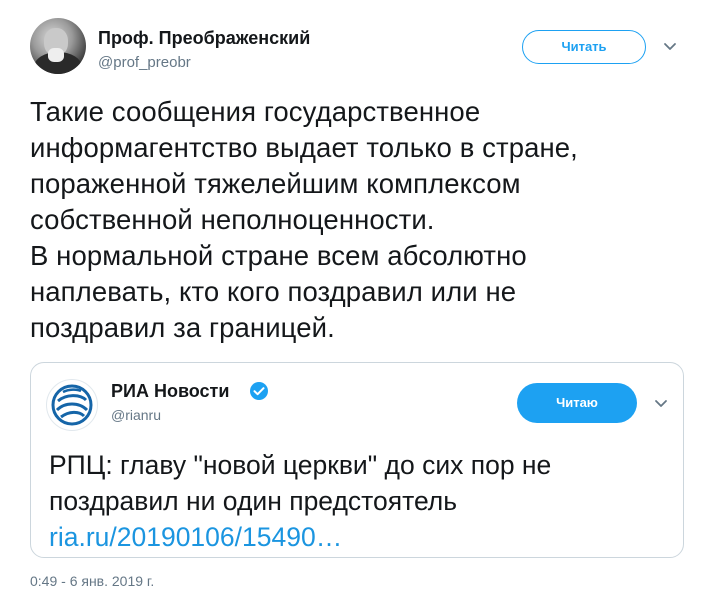 This screenshot has height=600, width=701. I want to click on author-avatar, so click(58, 46).